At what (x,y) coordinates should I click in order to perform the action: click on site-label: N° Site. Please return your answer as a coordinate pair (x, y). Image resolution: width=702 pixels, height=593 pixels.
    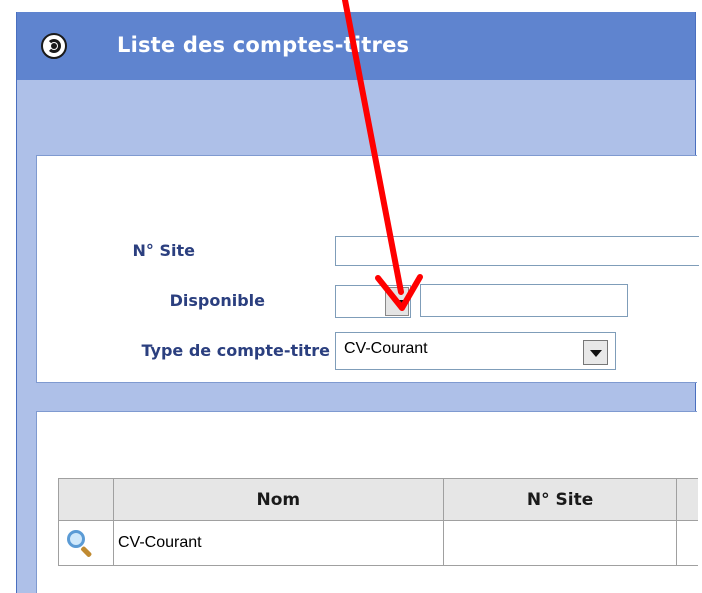
    Looking at the image, I should click on (163, 250).